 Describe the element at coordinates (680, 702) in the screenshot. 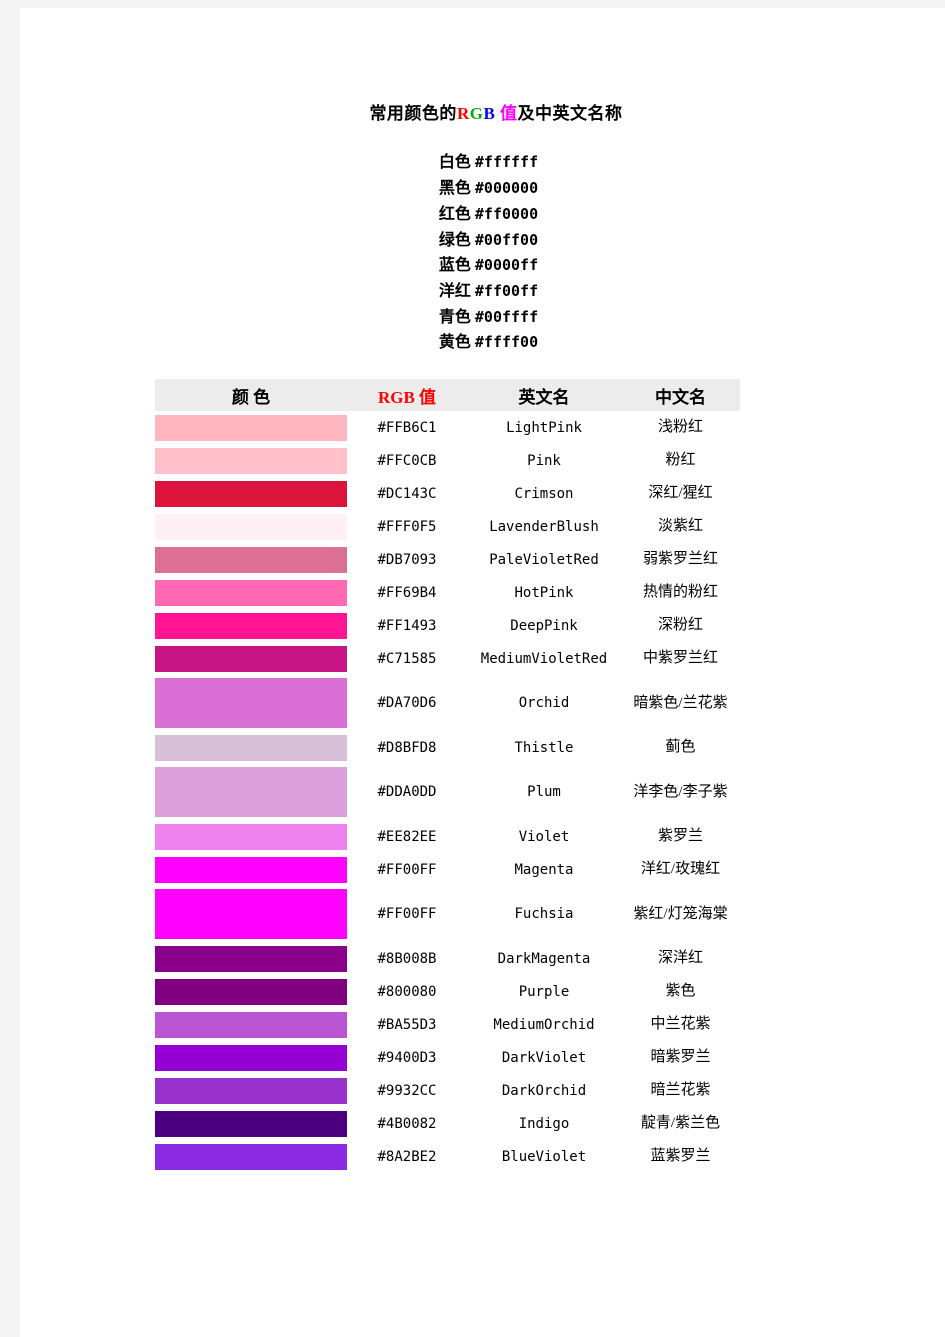

I see `color-chinese-name: 暗紫色/兰花紫` at that location.